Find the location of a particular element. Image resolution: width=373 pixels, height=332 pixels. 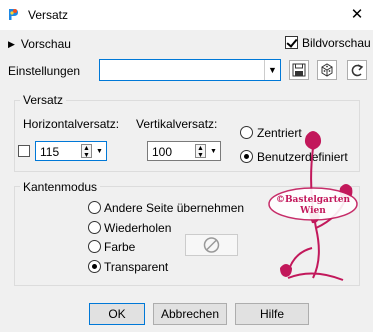

image-preview-label: Bildvorschau is located at coordinates (336, 43).